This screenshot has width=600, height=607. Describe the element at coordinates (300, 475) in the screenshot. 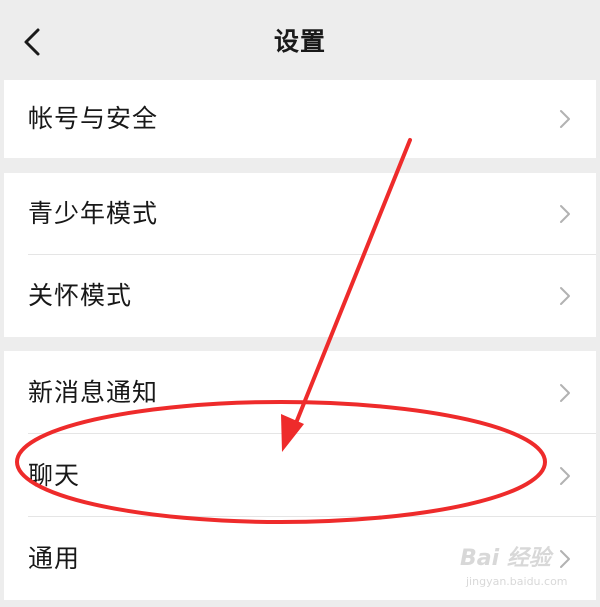

I see `settings-item-chat: 聊天` at that location.